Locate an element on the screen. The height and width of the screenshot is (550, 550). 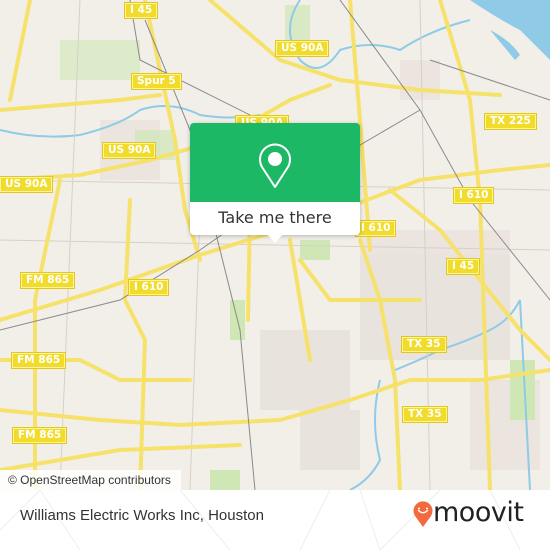
route-shield-tx225: TX 225 is located at coordinates (510, 121).